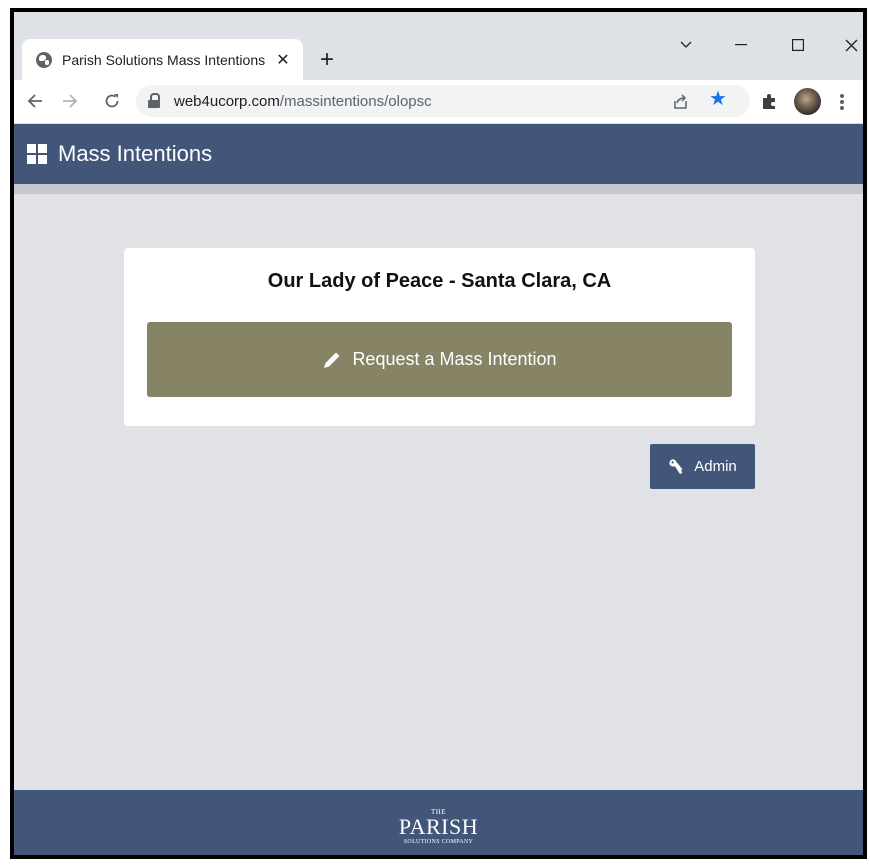 The height and width of the screenshot is (867, 870). Describe the element at coordinates (443, 101) in the screenshot. I see `address-bar: web4ucorp.com /massintentions/olopsc` at that location.